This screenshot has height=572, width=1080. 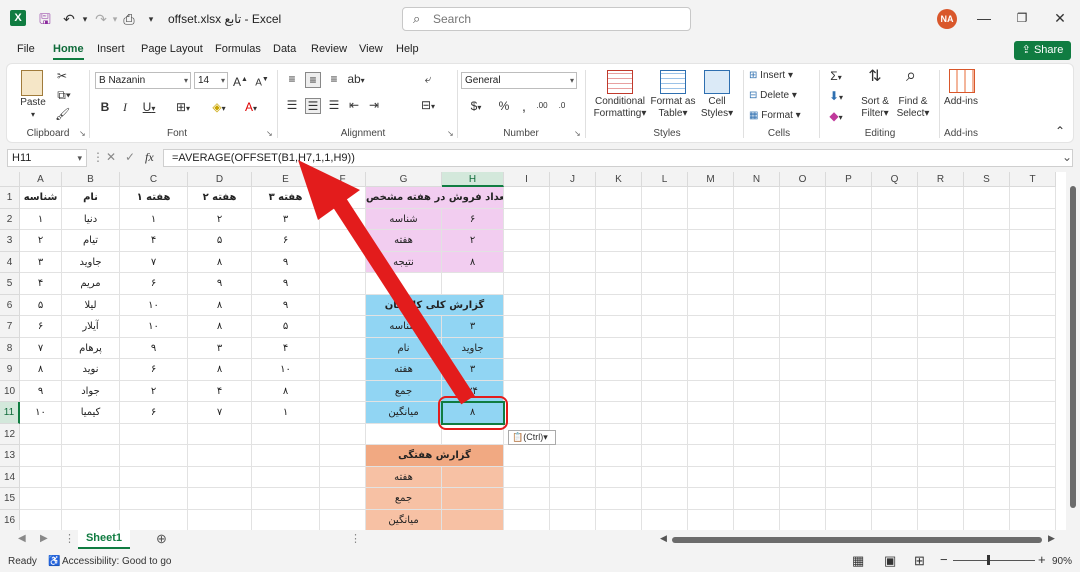 I want to click on row-header: 4, so click(x=10, y=262).